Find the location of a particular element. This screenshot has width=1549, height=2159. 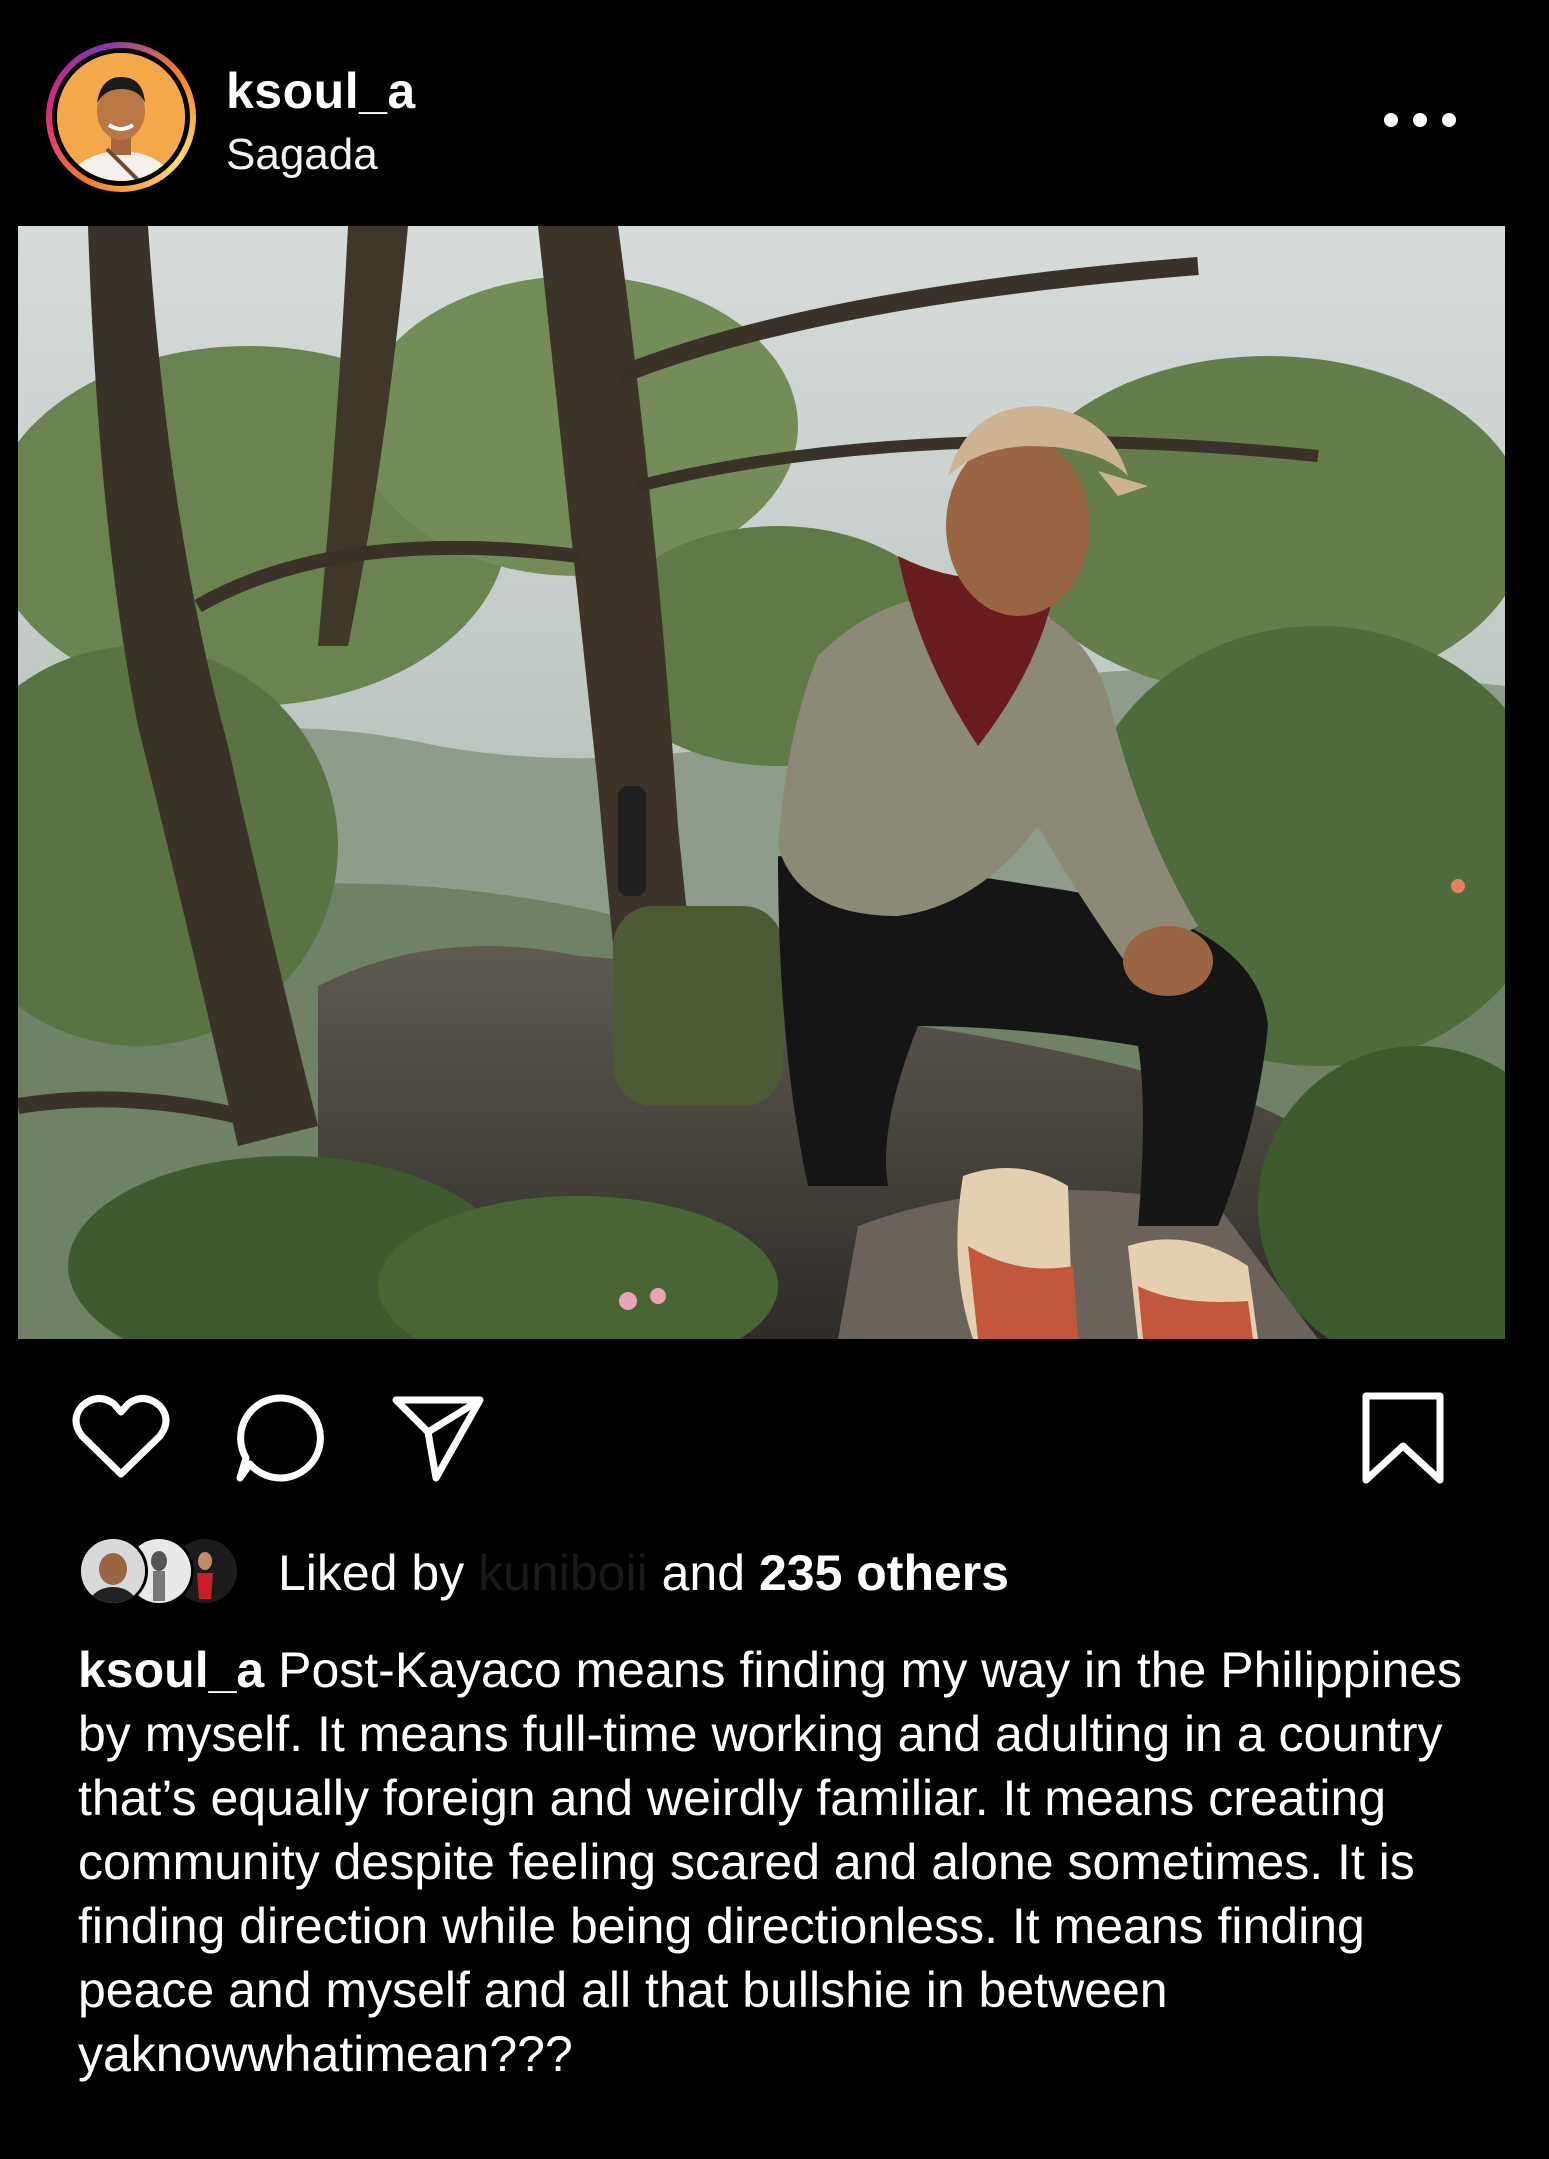

avatar is located at coordinates (121, 117).